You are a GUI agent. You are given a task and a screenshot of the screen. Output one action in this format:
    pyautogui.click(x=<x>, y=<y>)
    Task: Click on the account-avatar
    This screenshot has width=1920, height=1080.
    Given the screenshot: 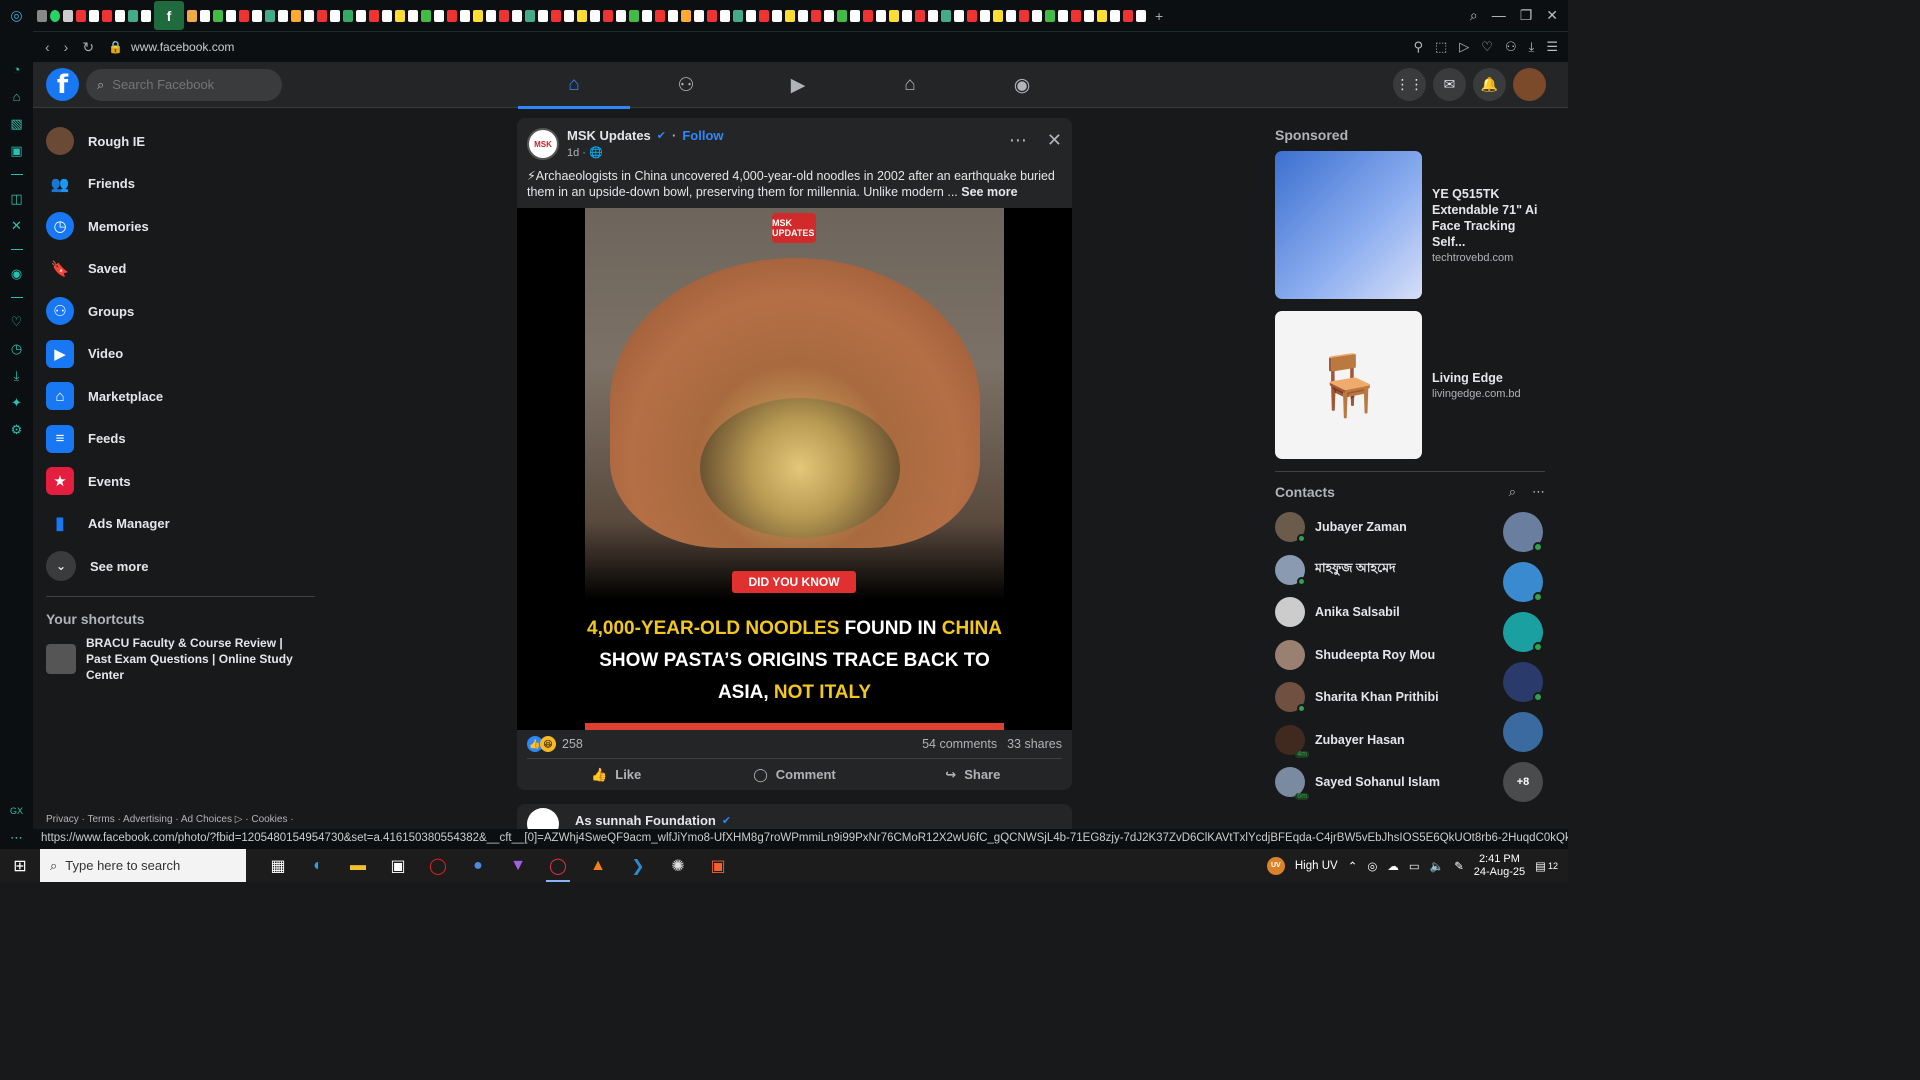 What is the action you would take?
    pyautogui.click(x=1529, y=84)
    